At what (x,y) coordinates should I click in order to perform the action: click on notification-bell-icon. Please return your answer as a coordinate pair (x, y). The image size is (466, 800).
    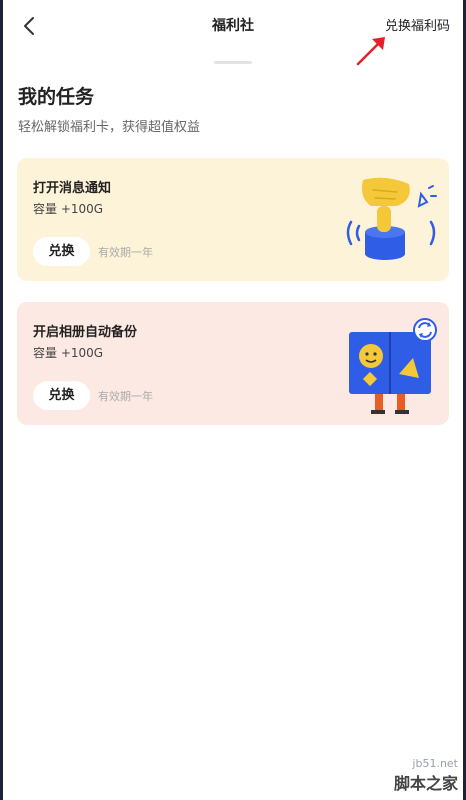
    Looking at the image, I should click on (391, 218).